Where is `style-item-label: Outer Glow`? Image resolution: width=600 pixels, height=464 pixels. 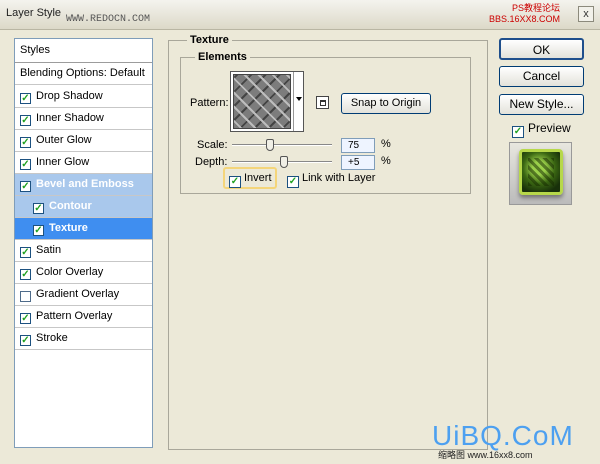
style-item-label: Outer Glow is located at coordinates (64, 140).